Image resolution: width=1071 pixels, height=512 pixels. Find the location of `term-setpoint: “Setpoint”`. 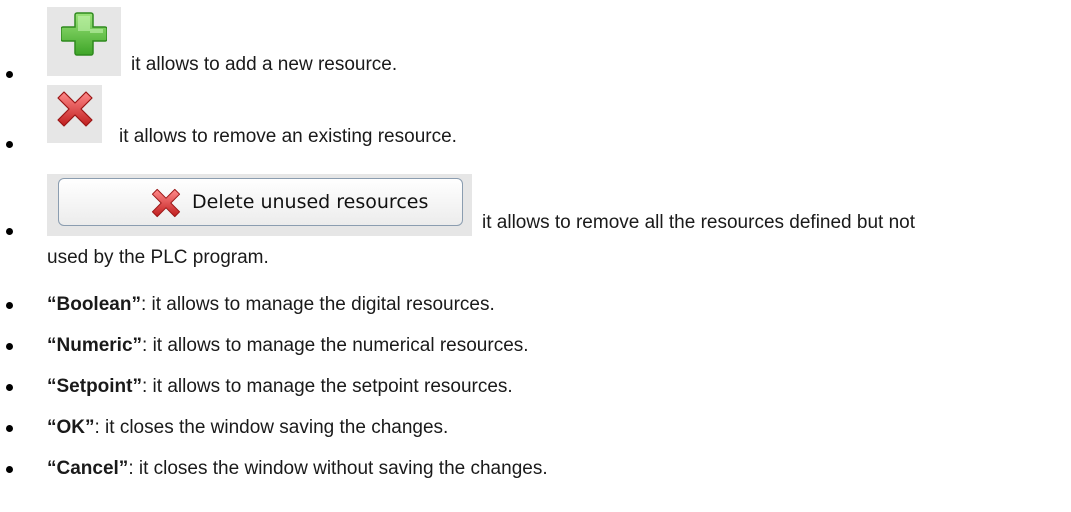

term-setpoint: “Setpoint” is located at coordinates (94, 386).